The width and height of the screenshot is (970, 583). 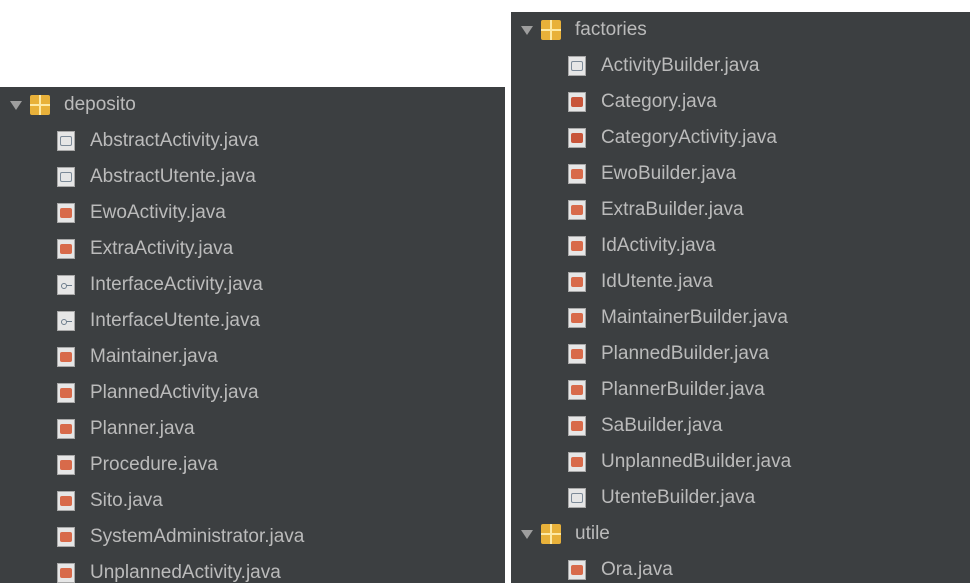 I want to click on file-item: CategoryActivity.java, so click(x=740, y=138).